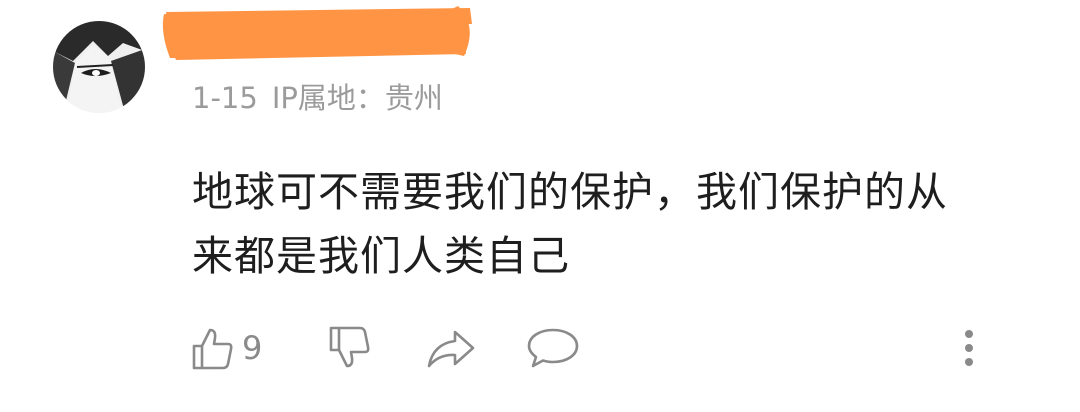 This screenshot has height=412, width=1080. I want to click on manga-character-avatar-icon, so click(99, 67).